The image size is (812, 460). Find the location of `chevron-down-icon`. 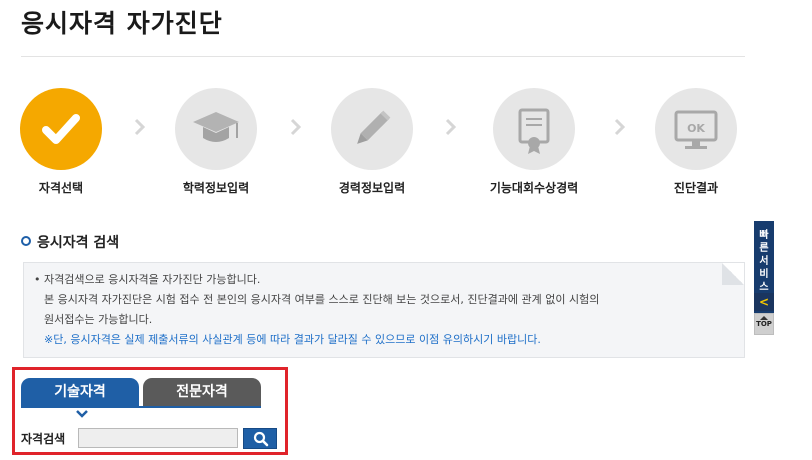

chevron-down-icon is located at coordinates (82, 414).